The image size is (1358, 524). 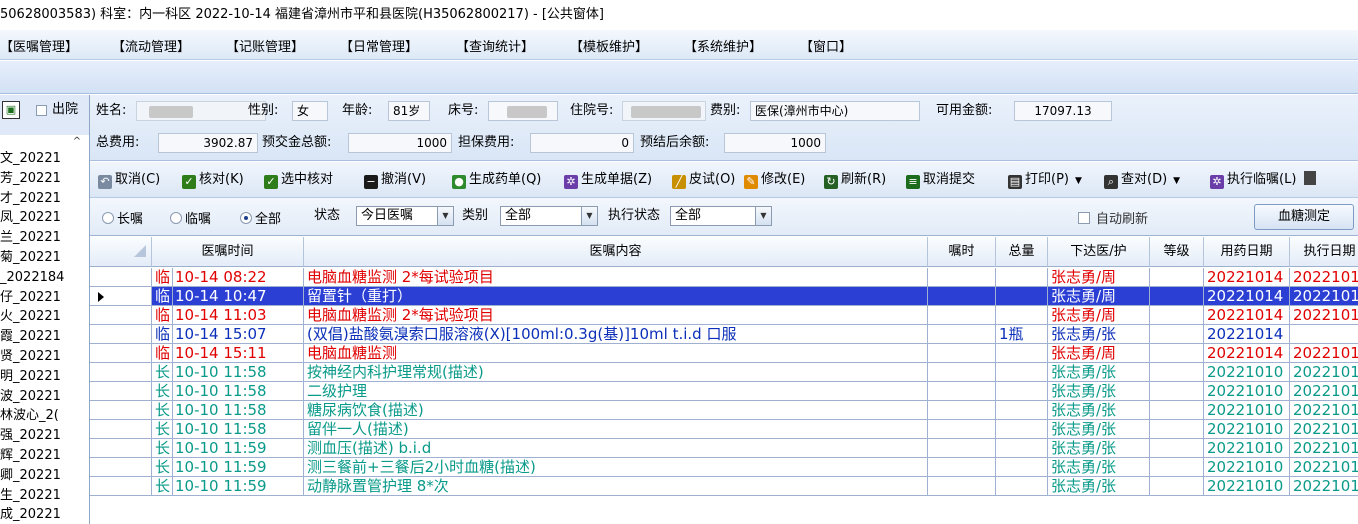 I want to click on glucose-test-button: 血糖测定, so click(x=1304, y=217).